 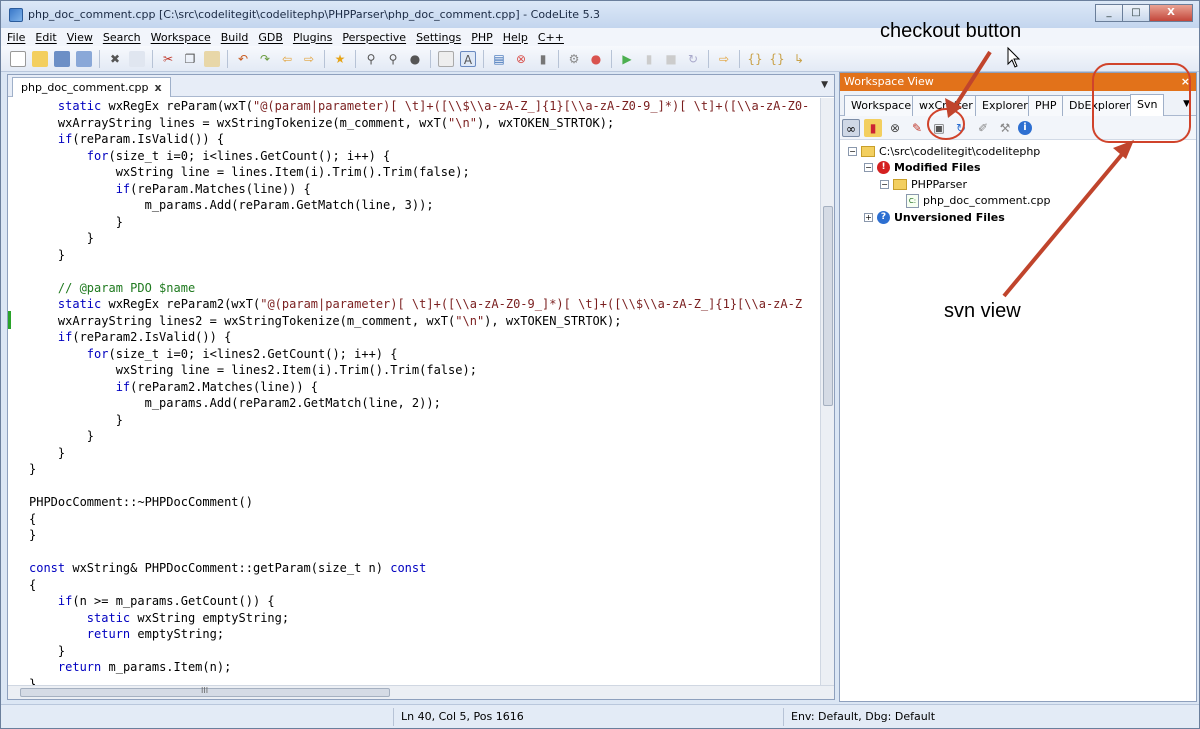 I want to click on svn-view-annotation: svn view, so click(x=982, y=311).